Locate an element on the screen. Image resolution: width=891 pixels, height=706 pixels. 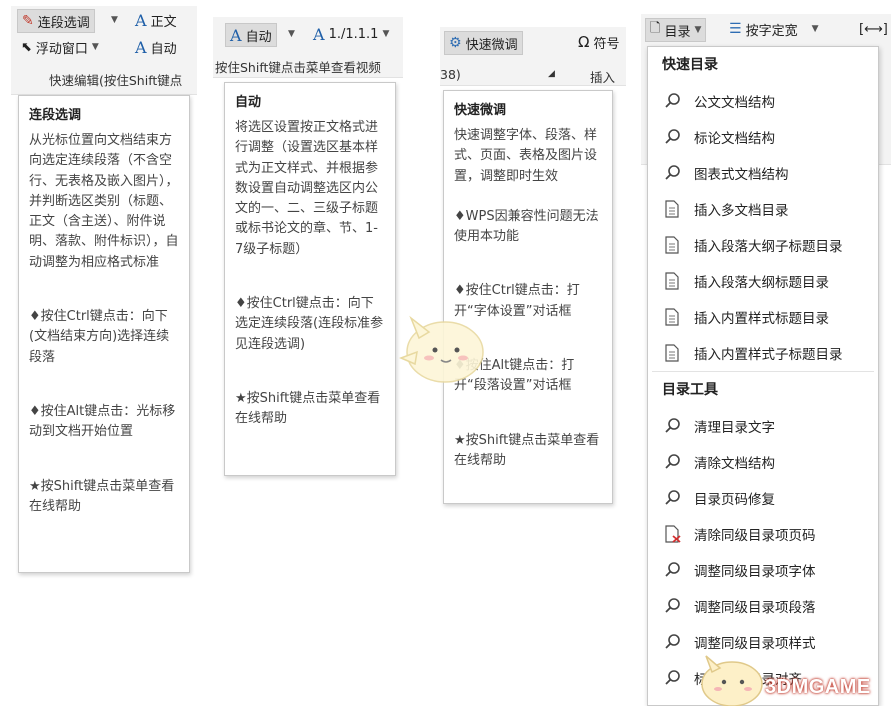
brush-icon: ✎ is located at coordinates (28, 21).